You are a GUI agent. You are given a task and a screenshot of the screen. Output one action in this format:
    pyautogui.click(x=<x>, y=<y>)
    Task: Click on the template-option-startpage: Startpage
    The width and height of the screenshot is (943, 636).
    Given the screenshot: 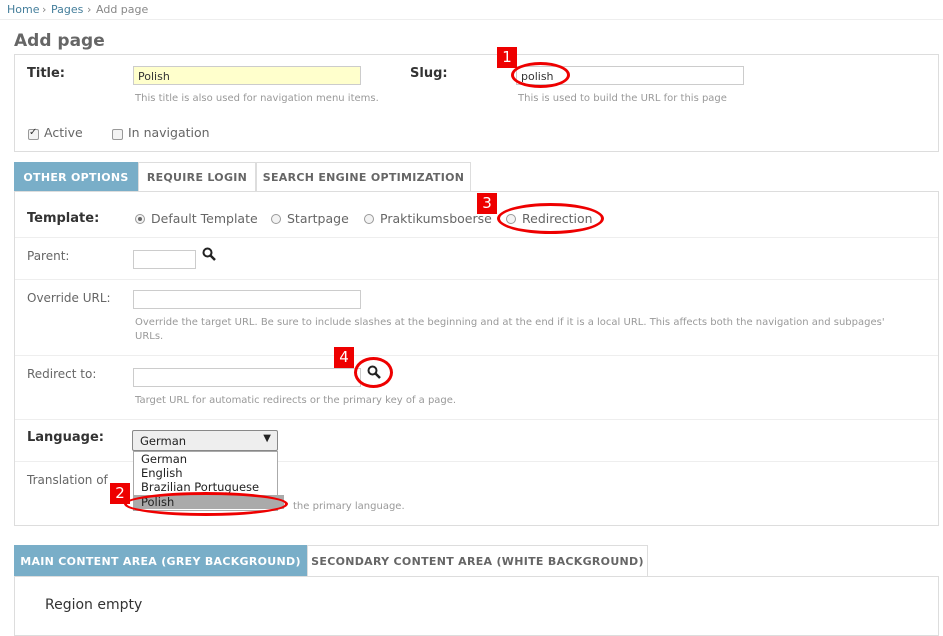 What is the action you would take?
    pyautogui.click(x=318, y=218)
    